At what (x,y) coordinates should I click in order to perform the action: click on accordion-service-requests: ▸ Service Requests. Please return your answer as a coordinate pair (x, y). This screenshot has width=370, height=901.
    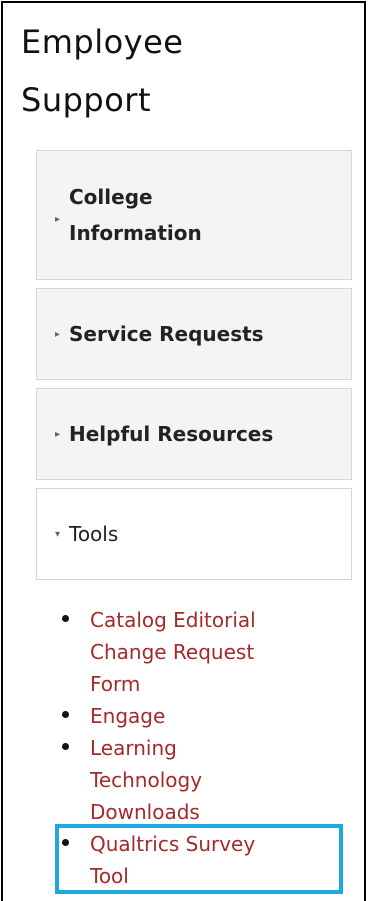
    Looking at the image, I should click on (194, 334).